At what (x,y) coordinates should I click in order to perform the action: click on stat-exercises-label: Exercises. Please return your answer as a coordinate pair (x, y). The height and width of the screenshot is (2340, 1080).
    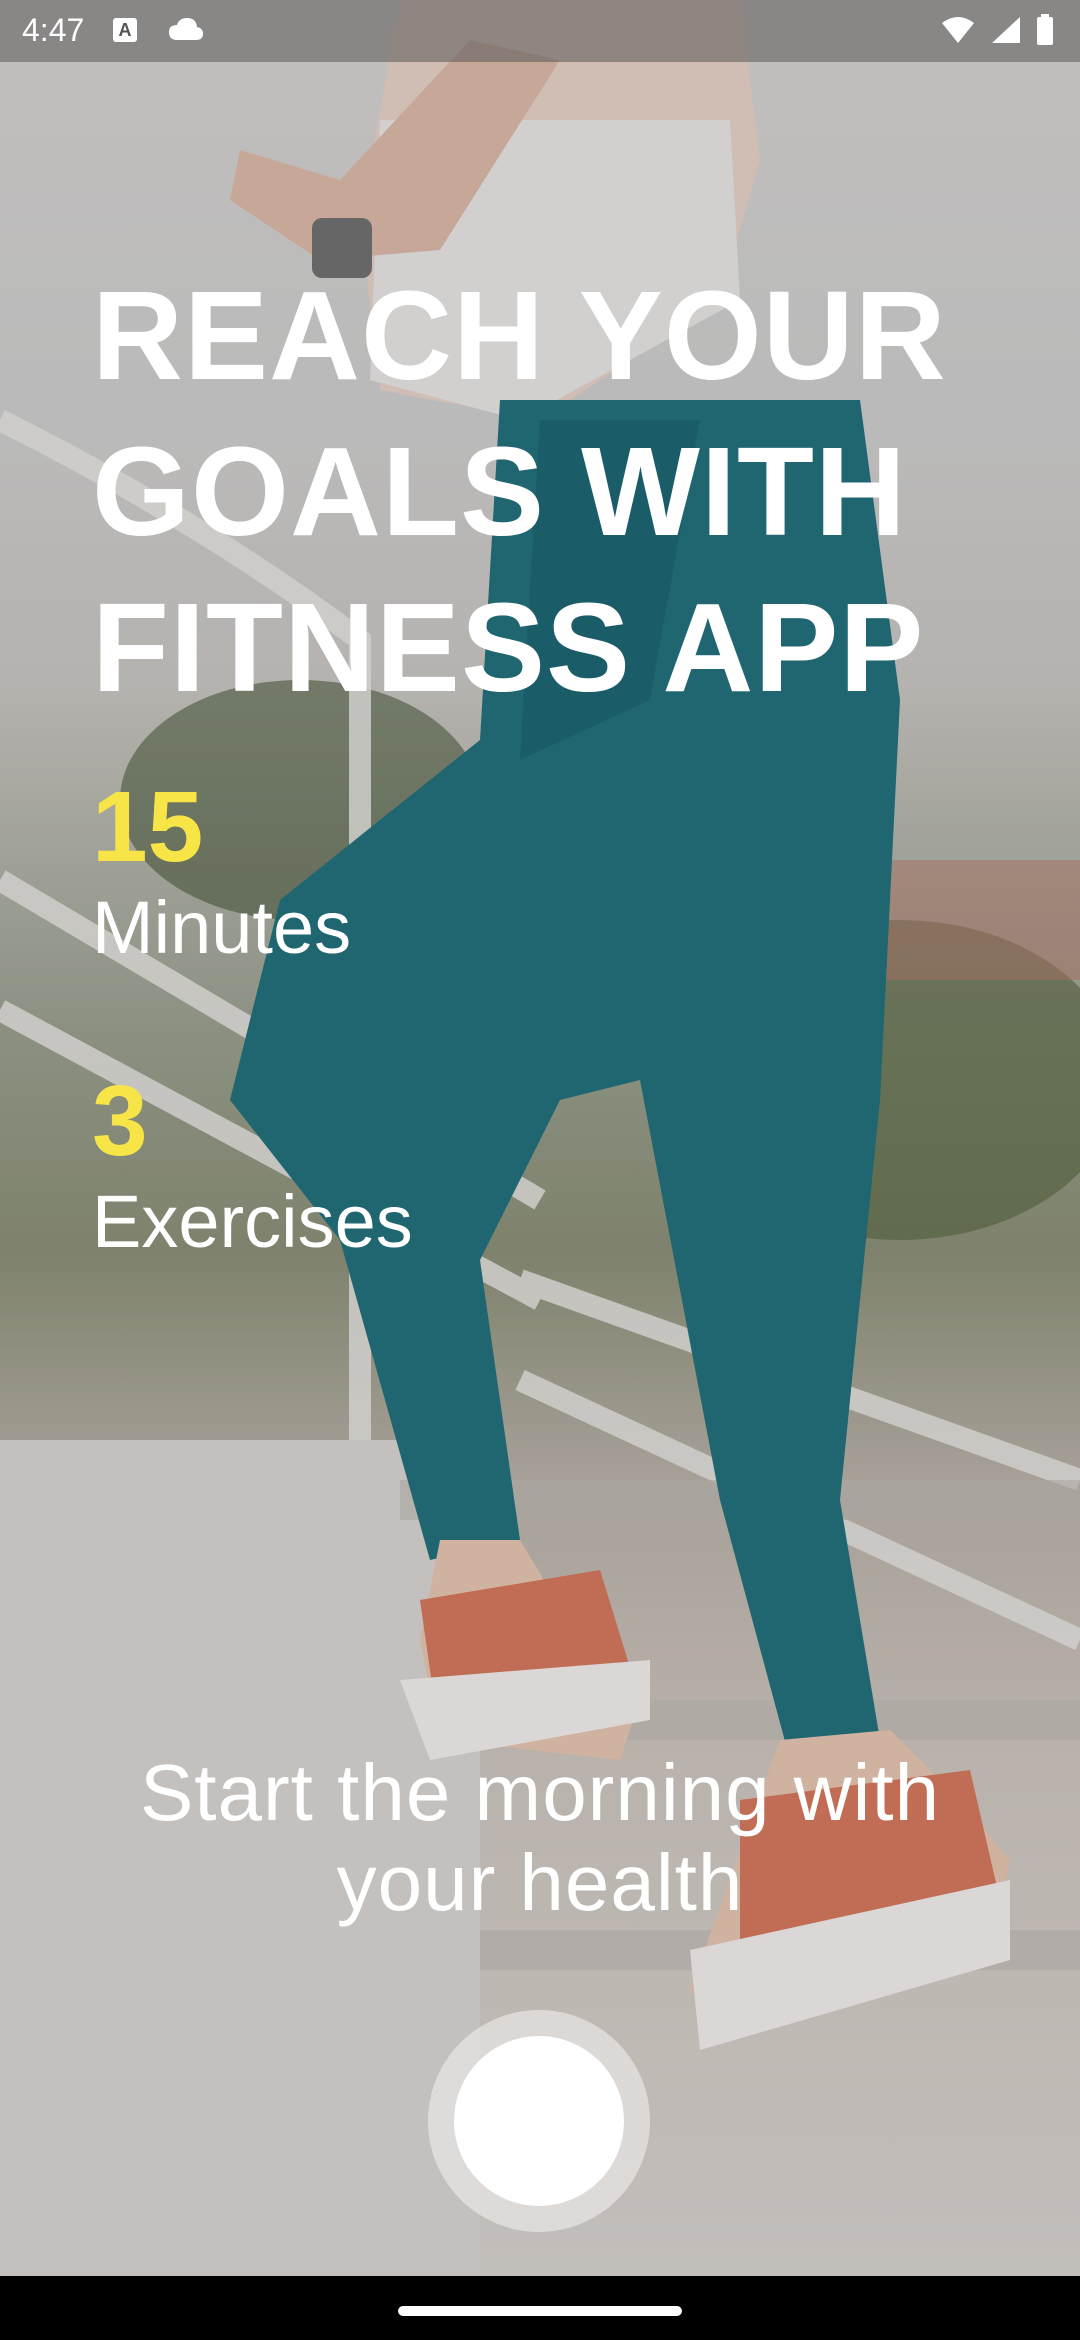
    Looking at the image, I should click on (252, 1221).